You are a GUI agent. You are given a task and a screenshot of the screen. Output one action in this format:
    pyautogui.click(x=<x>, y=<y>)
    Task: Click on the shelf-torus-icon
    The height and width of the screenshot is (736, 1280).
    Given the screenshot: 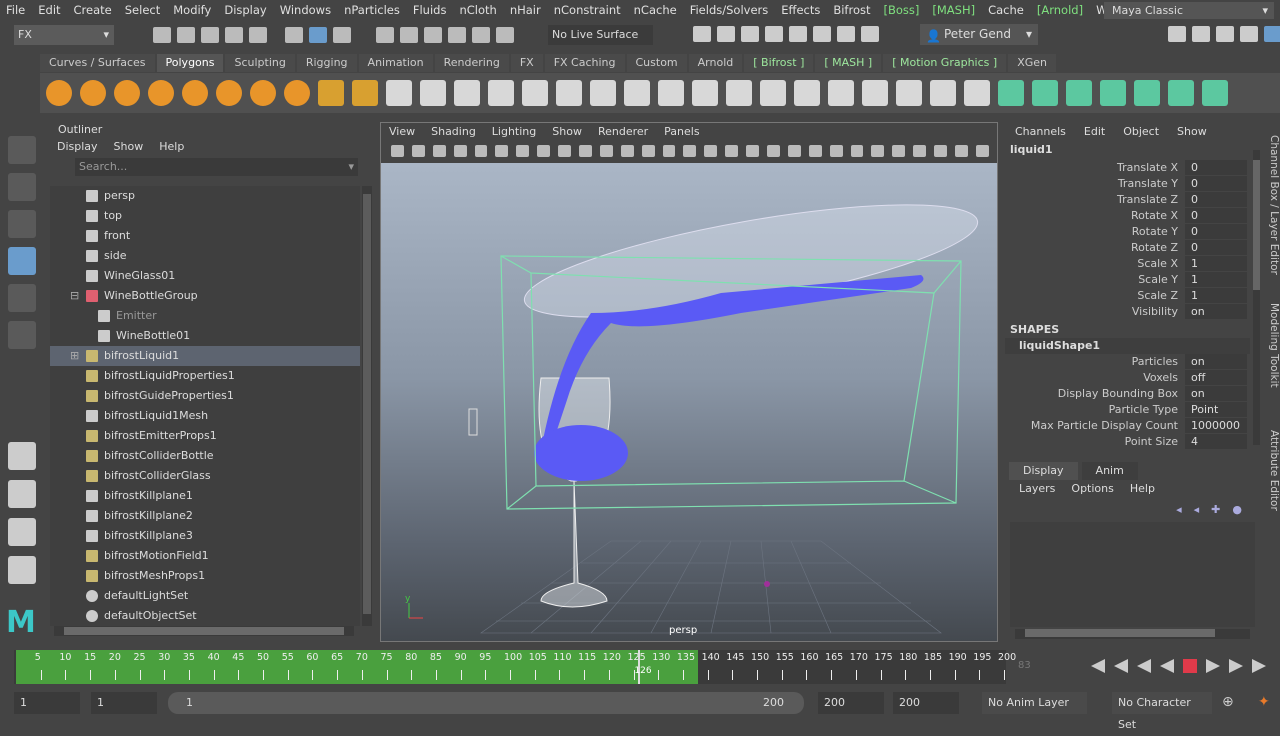 What is the action you would take?
    pyautogui.click(x=229, y=93)
    